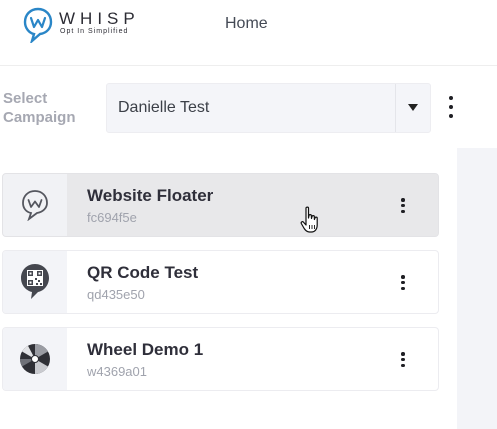 This screenshot has width=497, height=429. I want to click on qr-code-icon, so click(35, 281).